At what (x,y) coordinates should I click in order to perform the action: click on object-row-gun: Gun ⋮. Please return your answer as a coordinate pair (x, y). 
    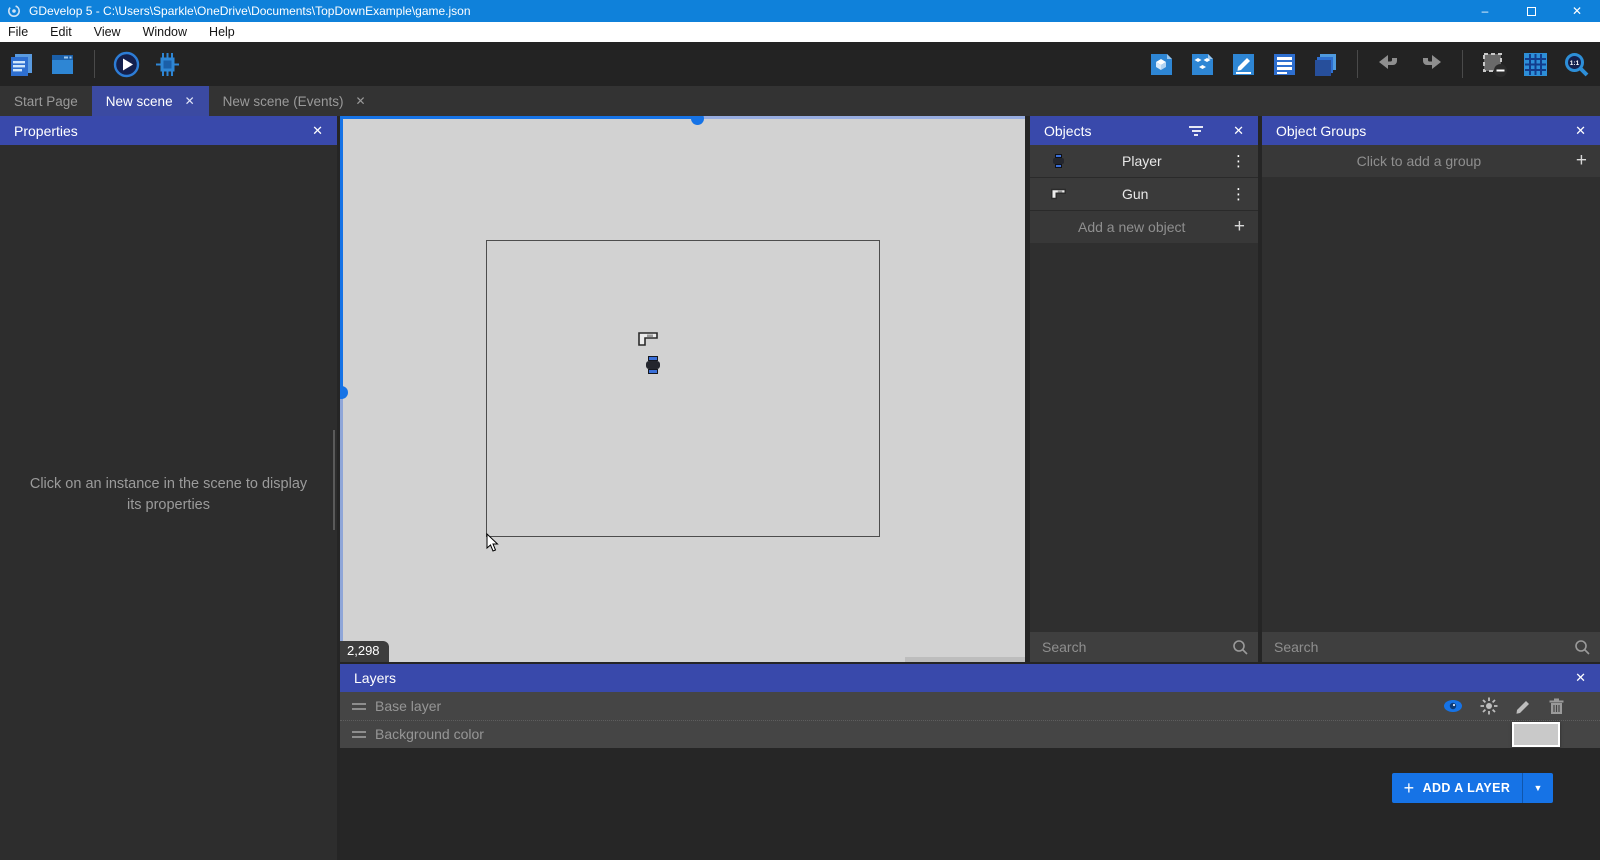
    Looking at the image, I should click on (1144, 194).